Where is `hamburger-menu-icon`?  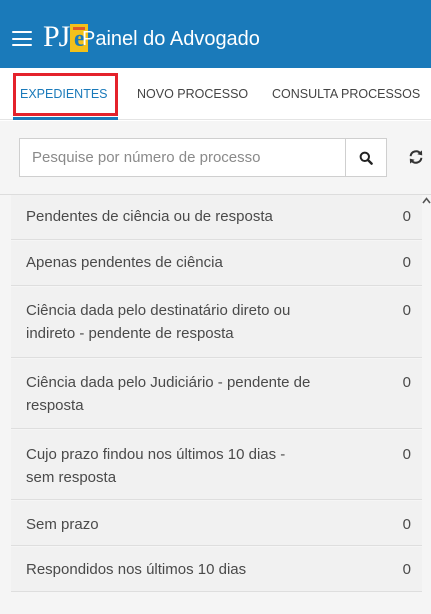
hamburger-menu-icon is located at coordinates (22, 39).